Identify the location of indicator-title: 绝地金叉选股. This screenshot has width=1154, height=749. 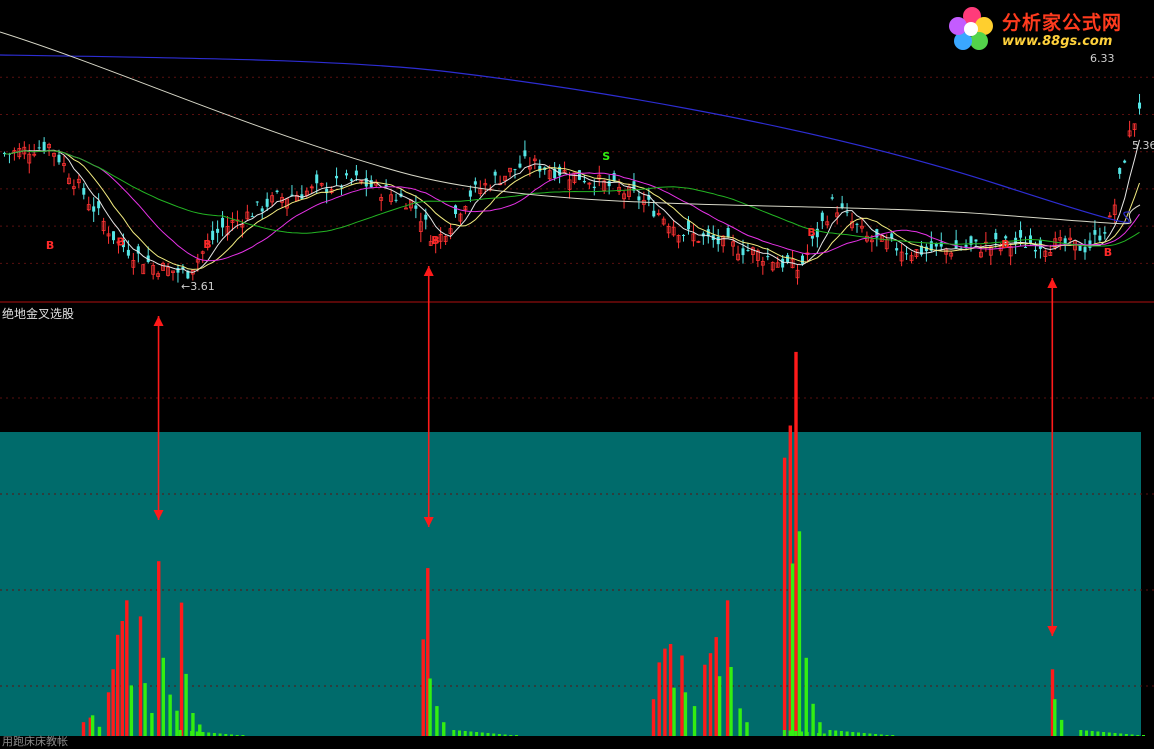
(38, 314).